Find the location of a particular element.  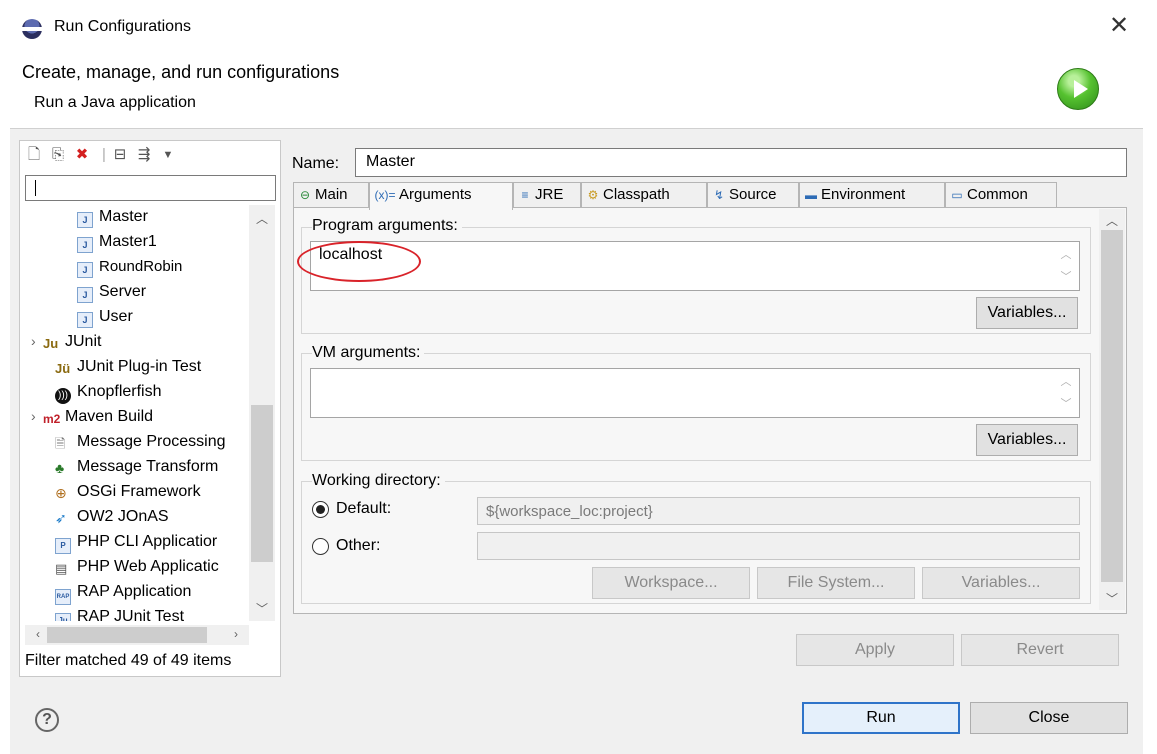

tab-scroll-up-icon: ︿ is located at coordinates (1112, 220).